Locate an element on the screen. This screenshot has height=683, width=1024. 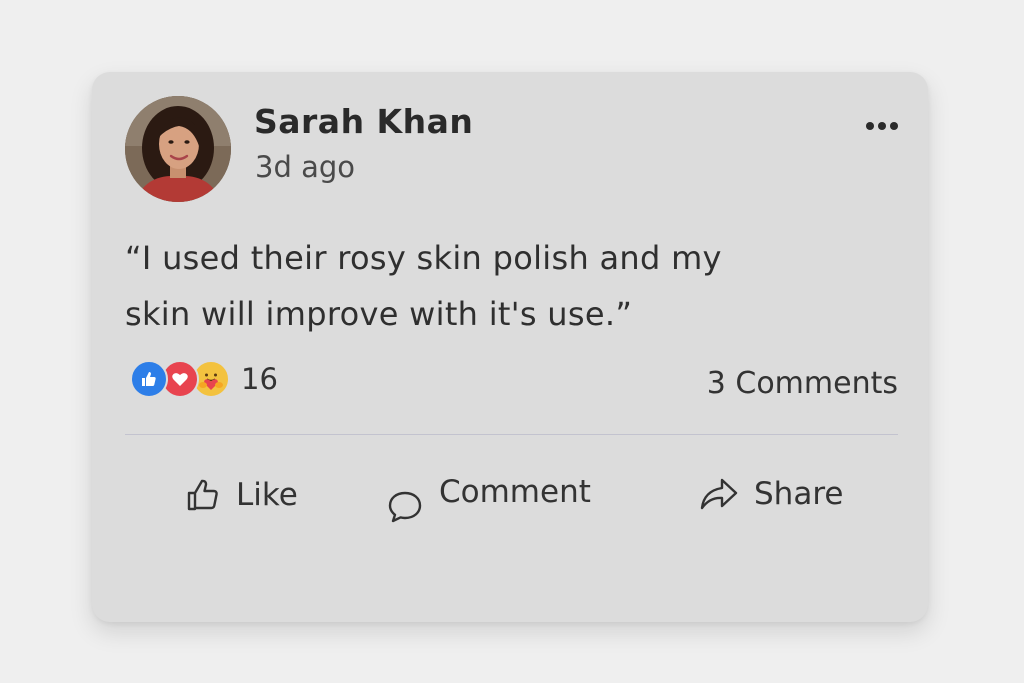
share-label: Share is located at coordinates (799, 494).